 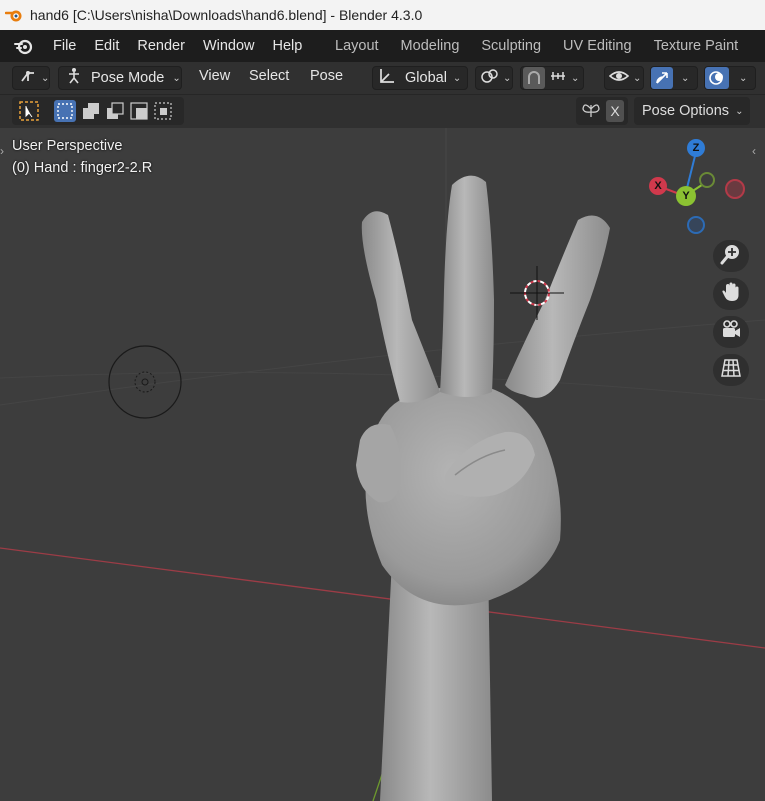 What do you see at coordinates (696, 46) in the screenshot?
I see `tab-texture-paint: Texture Paint` at bounding box center [696, 46].